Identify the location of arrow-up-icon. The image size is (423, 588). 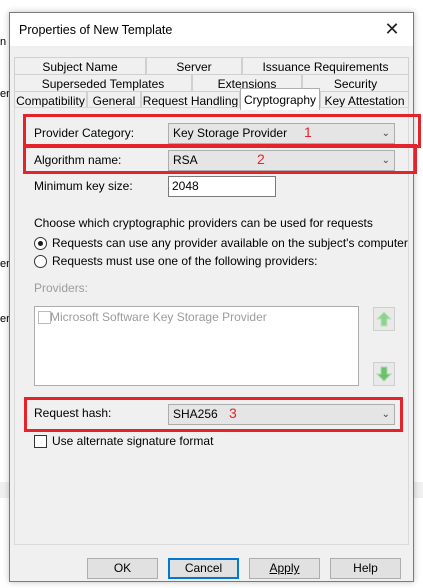
(384, 319).